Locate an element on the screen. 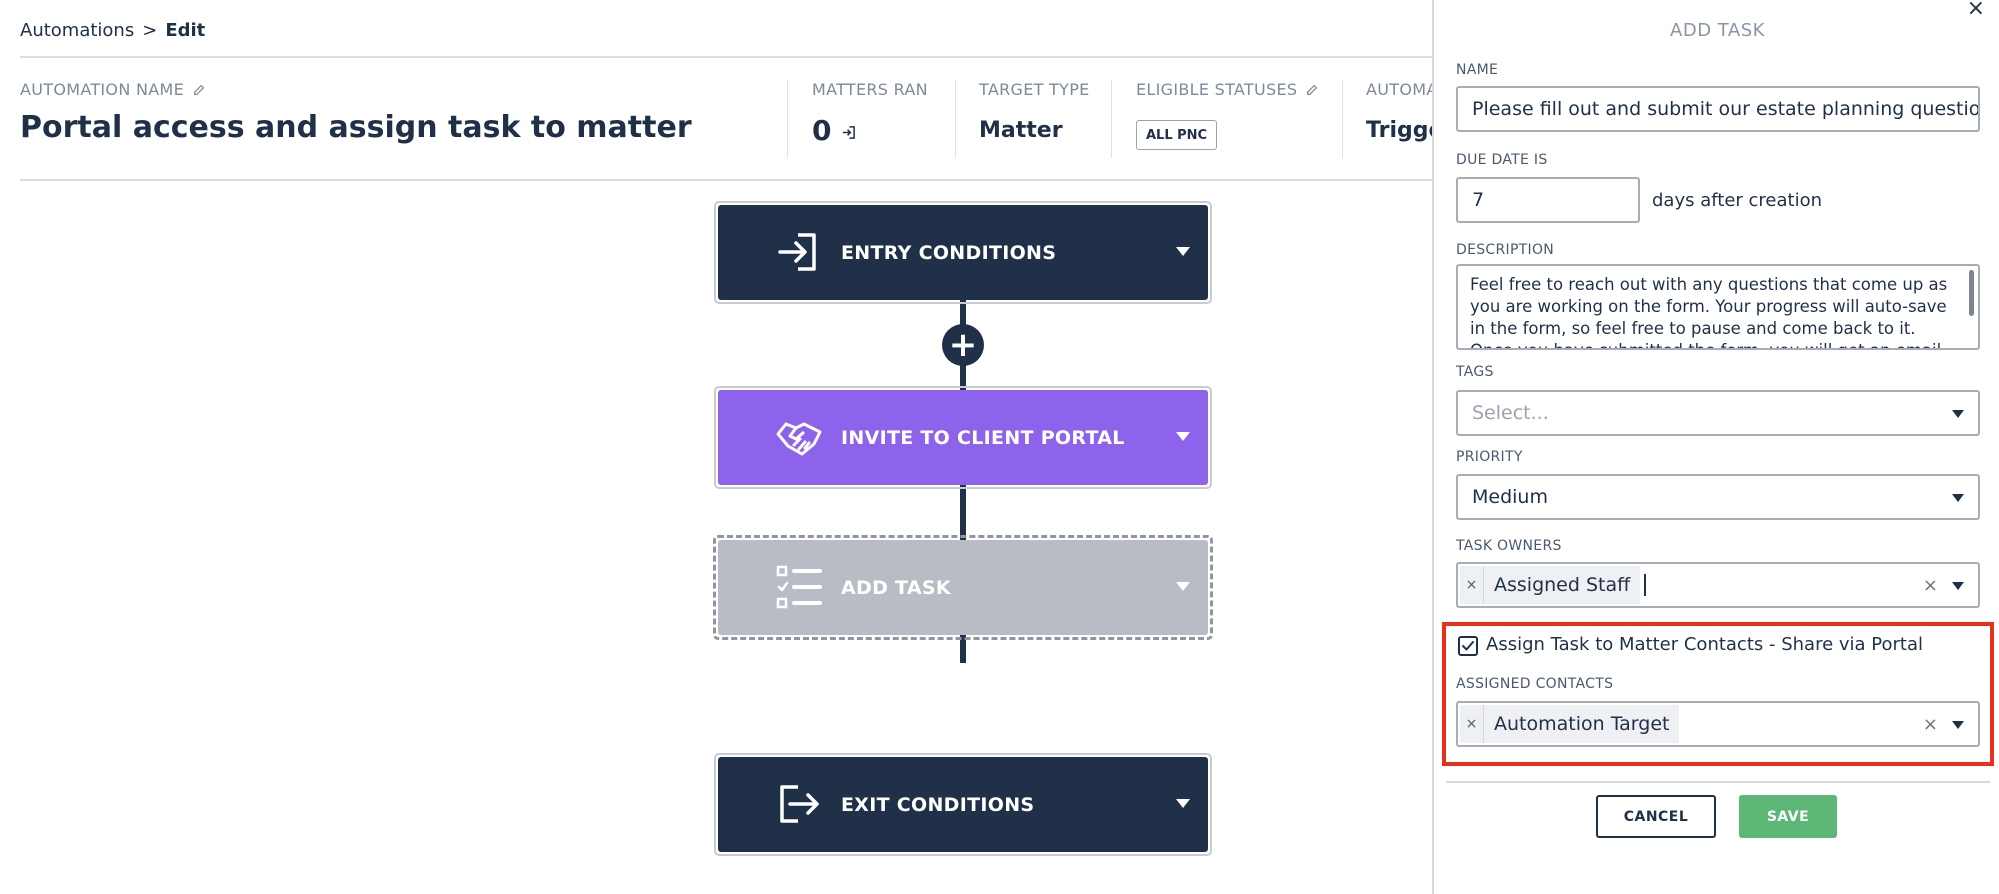 This screenshot has width=1999, height=894. breadcrumb-current: Edit is located at coordinates (185, 30).